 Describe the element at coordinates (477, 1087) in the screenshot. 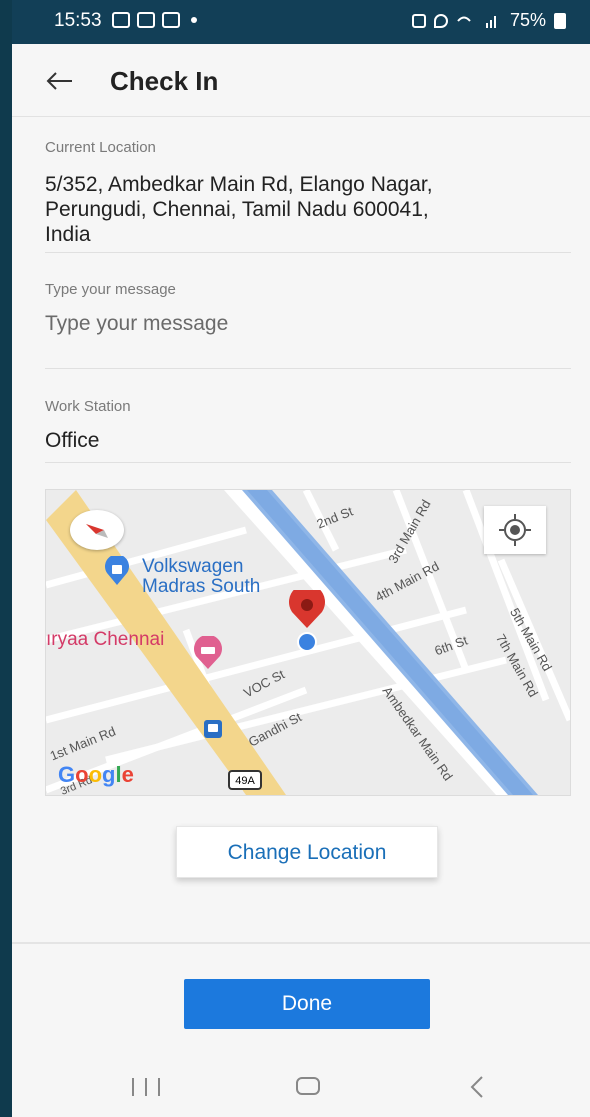

I see `back-icon` at that location.